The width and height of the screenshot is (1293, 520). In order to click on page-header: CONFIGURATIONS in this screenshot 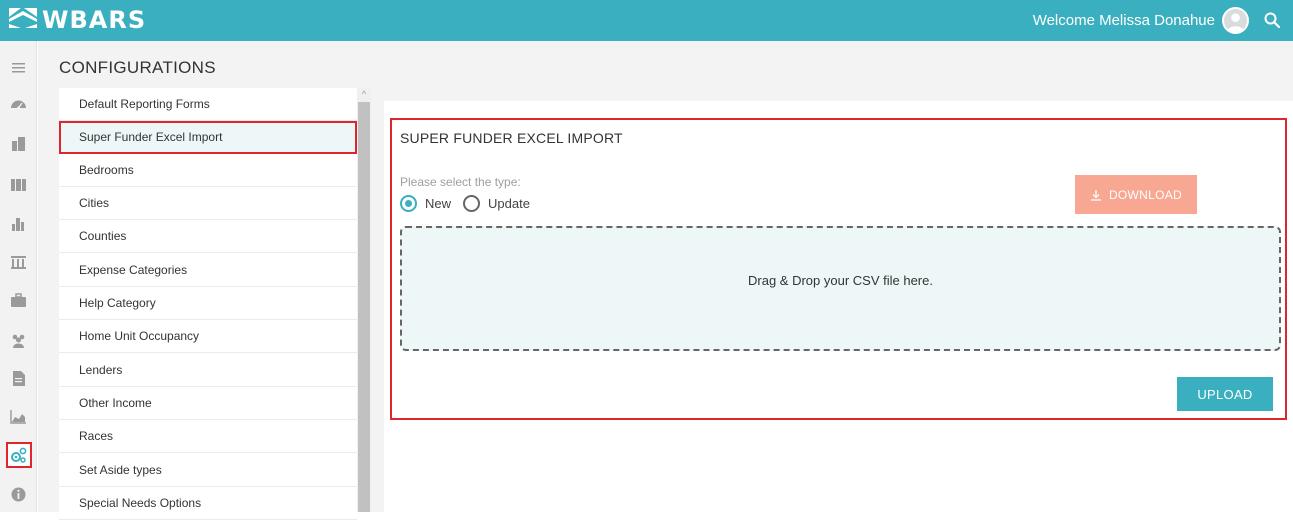, I will do `click(665, 64)`.